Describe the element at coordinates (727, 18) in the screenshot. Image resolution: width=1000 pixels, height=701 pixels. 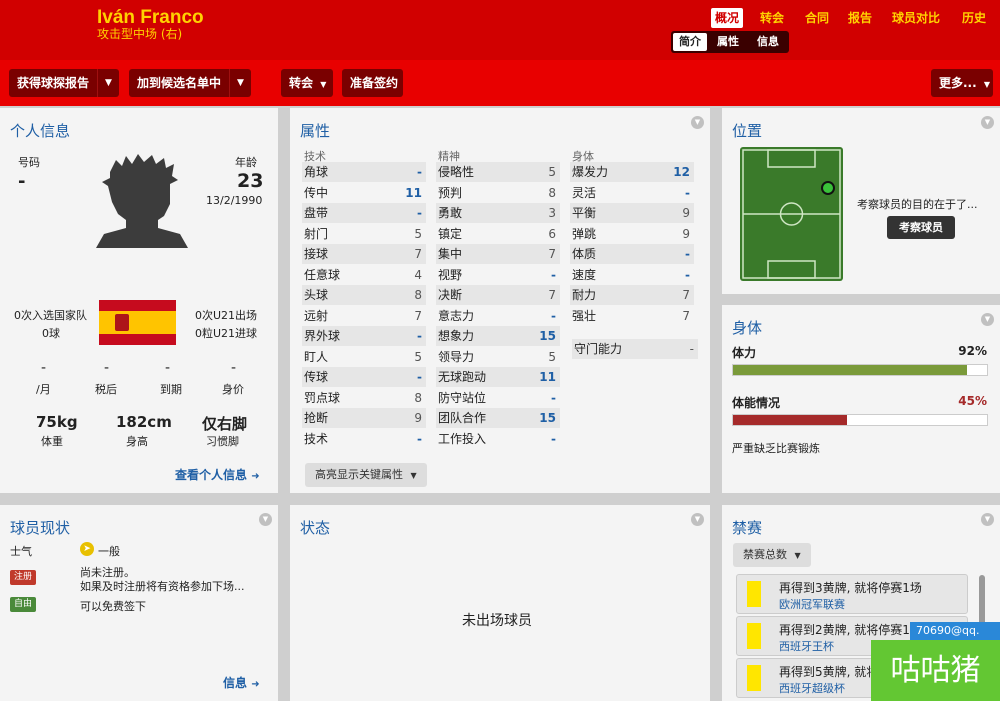
I see `nav-overview: 概况` at that location.